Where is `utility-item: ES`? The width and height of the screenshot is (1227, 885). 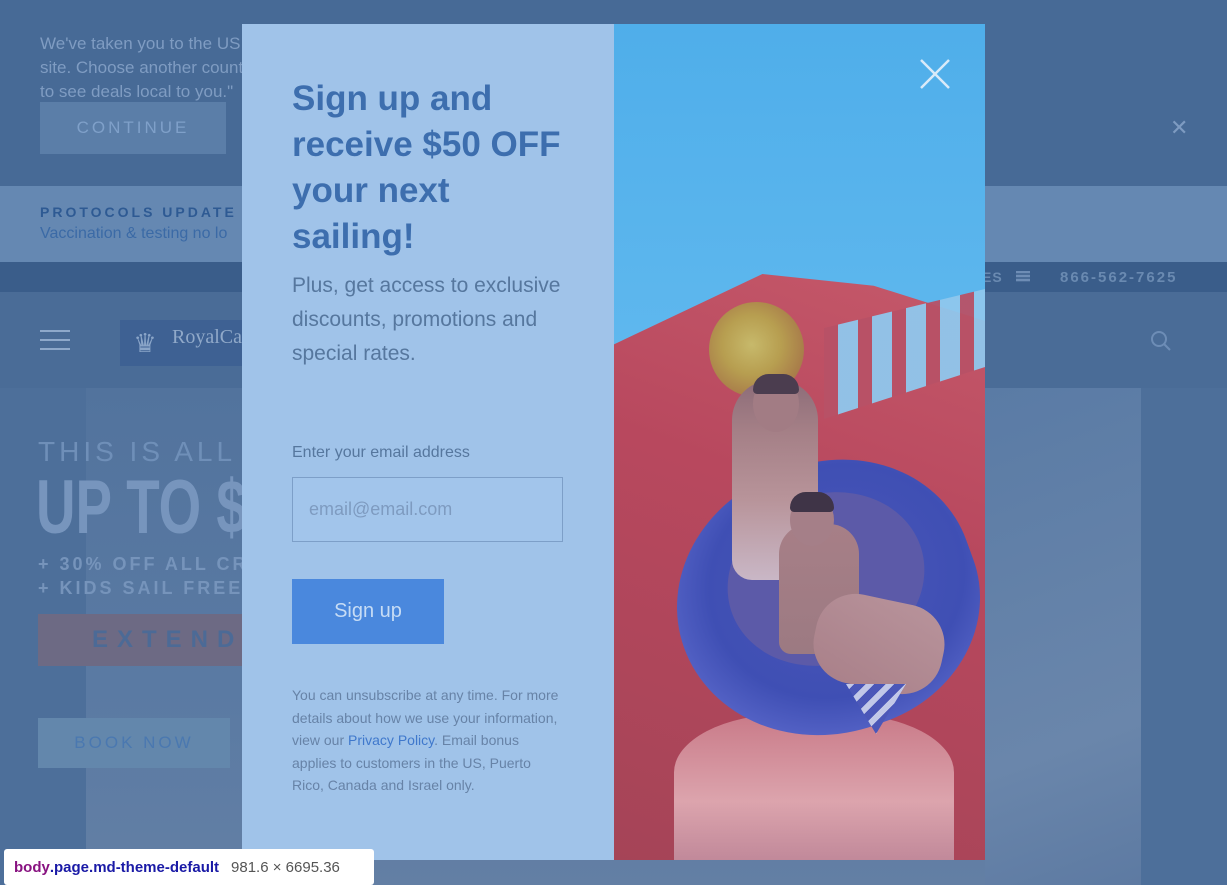 utility-item: ES is located at coordinates (992, 277).